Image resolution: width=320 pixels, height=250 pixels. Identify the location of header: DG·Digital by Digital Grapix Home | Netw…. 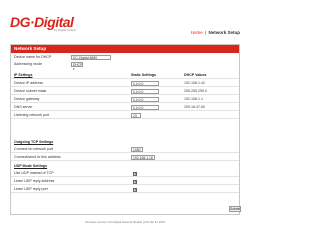
(125, 22).